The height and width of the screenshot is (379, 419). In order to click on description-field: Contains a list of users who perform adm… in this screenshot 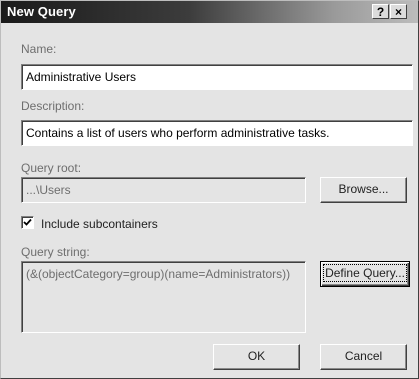, I will do `click(217, 133)`.